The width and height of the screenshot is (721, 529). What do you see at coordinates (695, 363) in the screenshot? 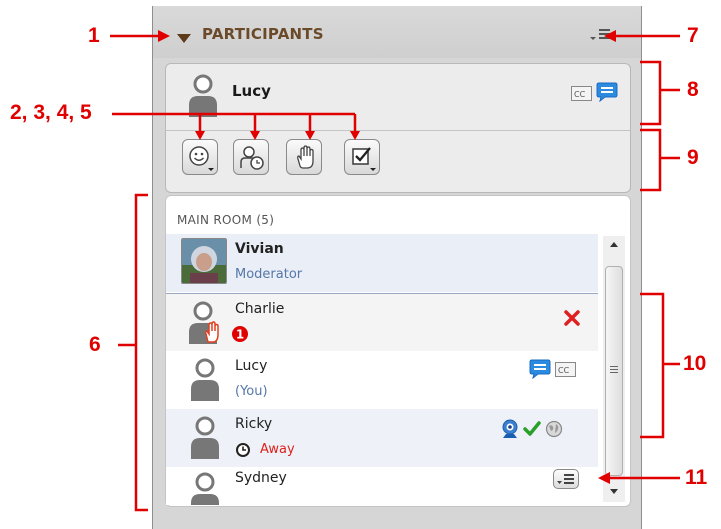
I see `callout-10: 10` at bounding box center [695, 363].